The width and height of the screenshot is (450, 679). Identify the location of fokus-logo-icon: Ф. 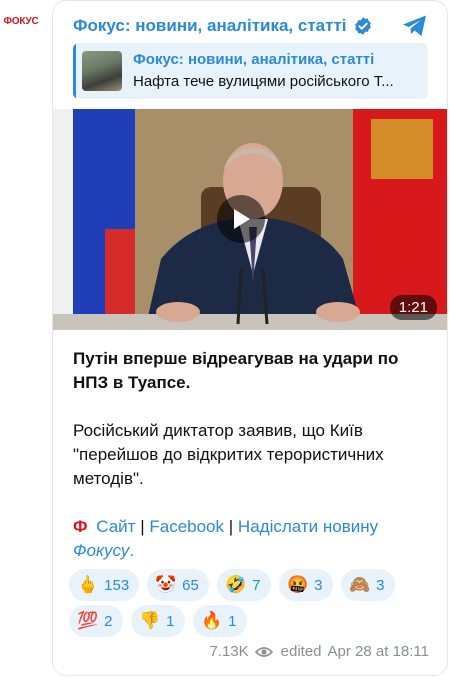
(80, 526).